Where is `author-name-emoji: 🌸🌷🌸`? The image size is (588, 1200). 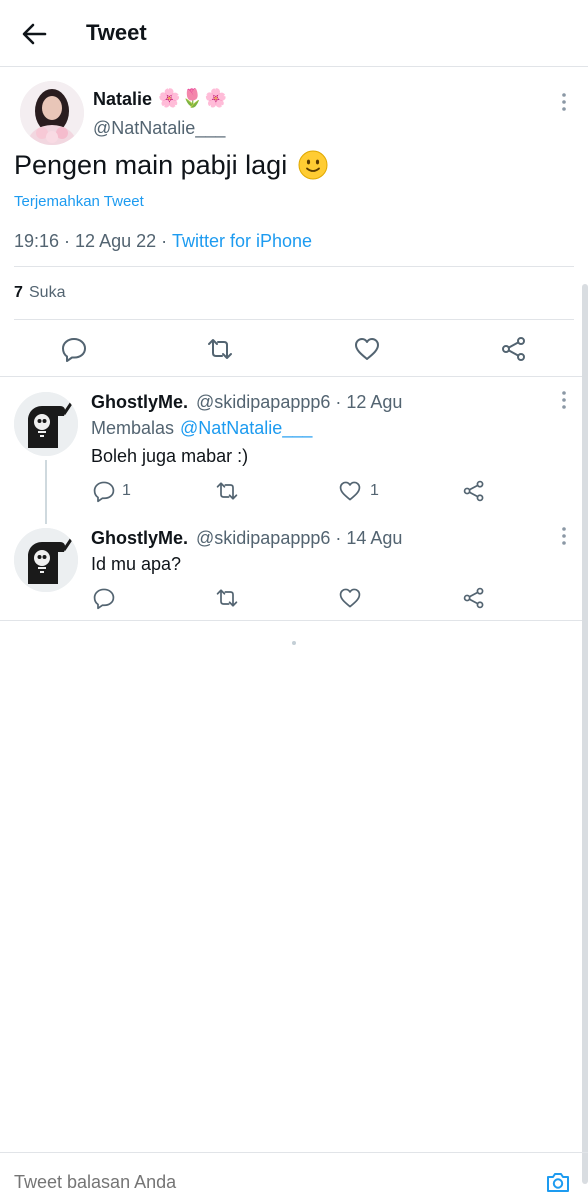 author-name-emoji: 🌸🌷🌸 is located at coordinates (193, 98).